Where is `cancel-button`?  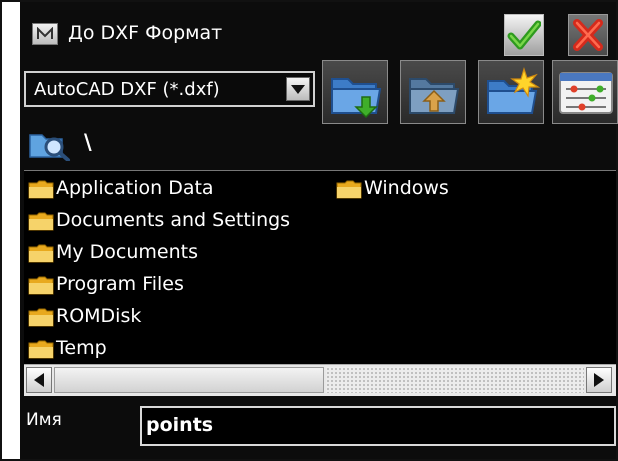 cancel-button is located at coordinates (588, 35).